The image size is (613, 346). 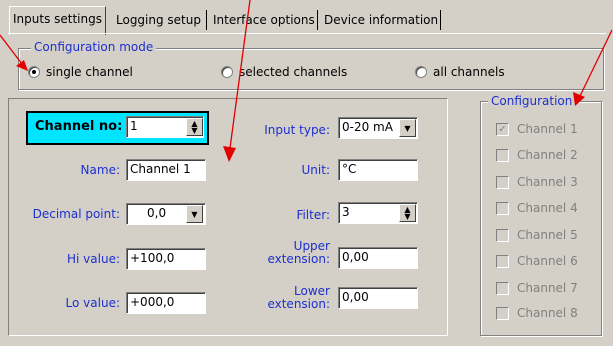 I want to click on arrow-to-configuration, so click(x=596, y=63).